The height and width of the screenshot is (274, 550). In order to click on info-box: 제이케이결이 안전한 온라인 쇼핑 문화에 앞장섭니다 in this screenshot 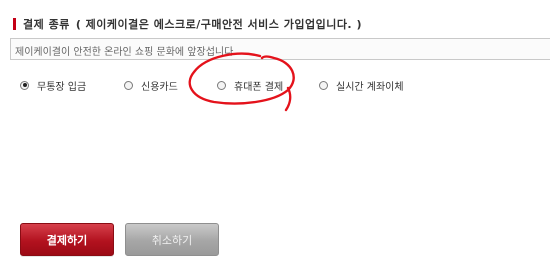, I will do `click(280, 49)`.